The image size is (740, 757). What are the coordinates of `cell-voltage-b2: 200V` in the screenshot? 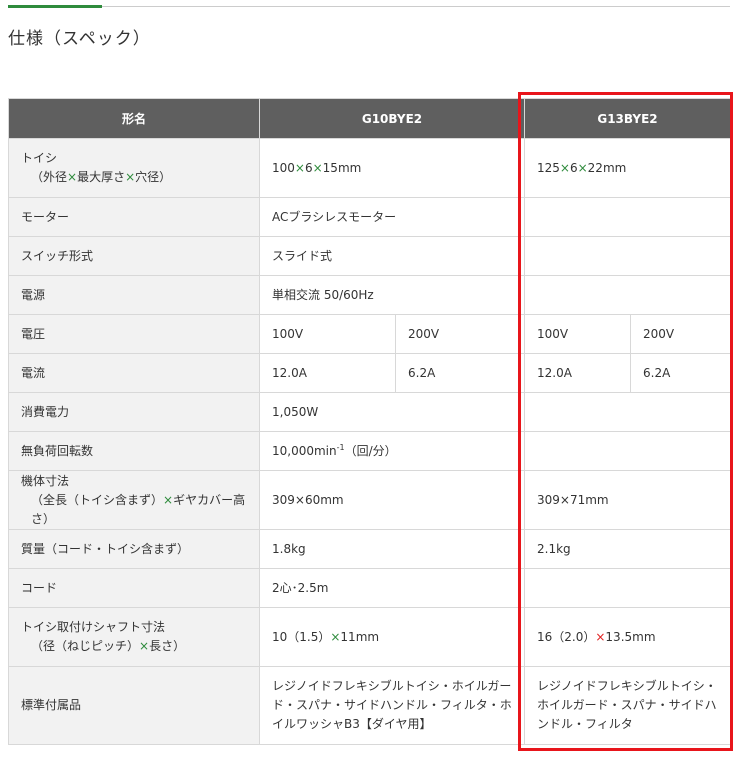 It's located at (680, 334).